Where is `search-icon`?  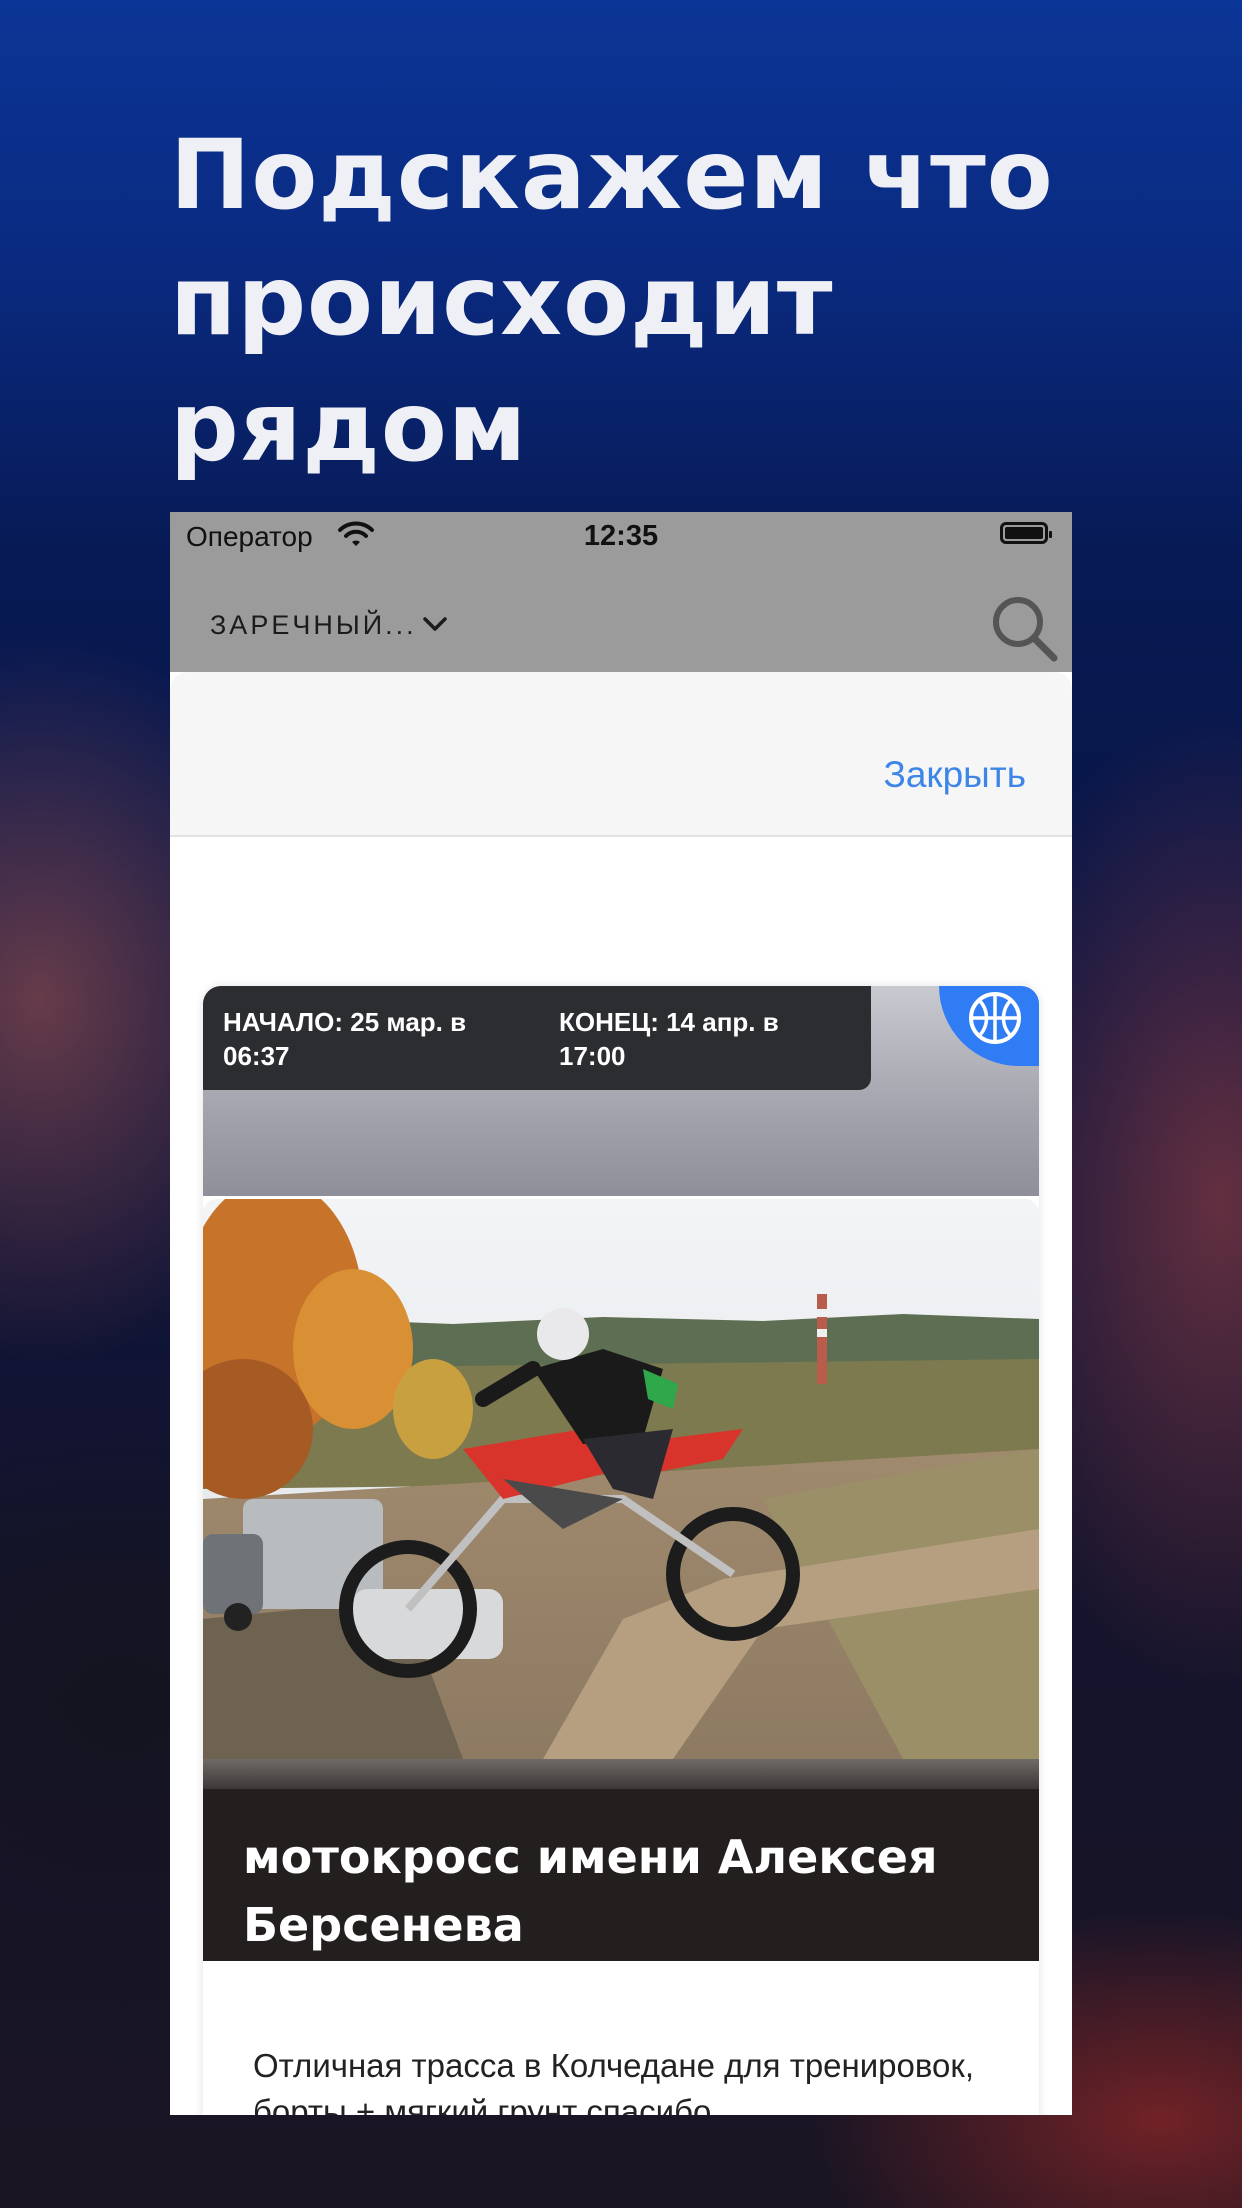
search-icon is located at coordinates (1025, 631).